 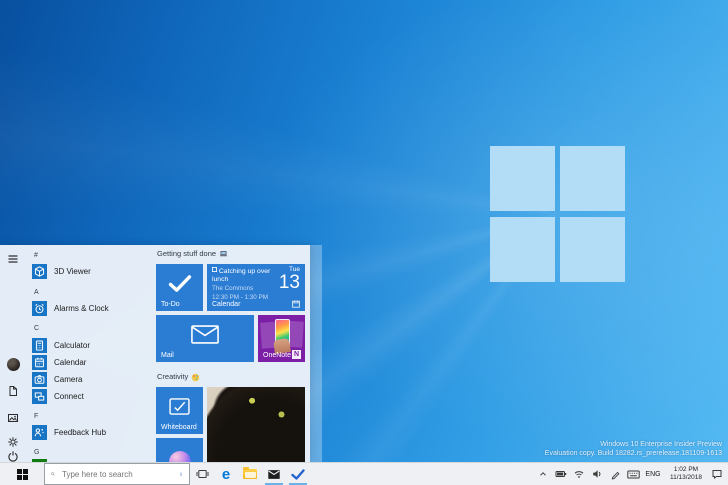 What do you see at coordinates (296, 304) in the screenshot?
I see `calendar-glyph-icon` at bounding box center [296, 304].